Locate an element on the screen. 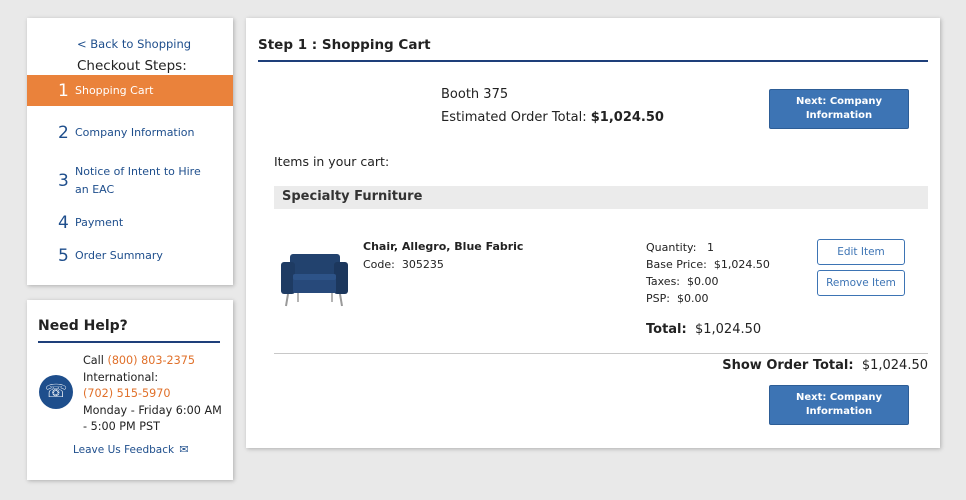  category-title: Specialty Furniture is located at coordinates (352, 196).